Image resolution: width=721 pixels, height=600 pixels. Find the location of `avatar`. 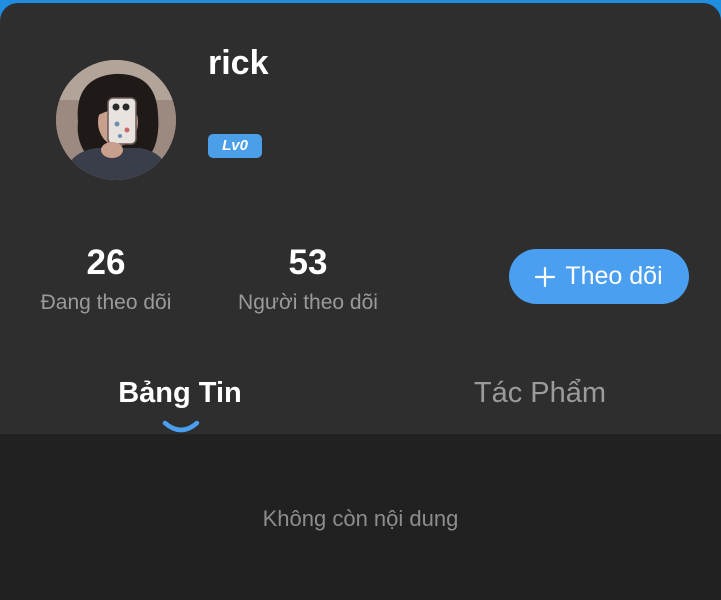

avatar is located at coordinates (116, 120).